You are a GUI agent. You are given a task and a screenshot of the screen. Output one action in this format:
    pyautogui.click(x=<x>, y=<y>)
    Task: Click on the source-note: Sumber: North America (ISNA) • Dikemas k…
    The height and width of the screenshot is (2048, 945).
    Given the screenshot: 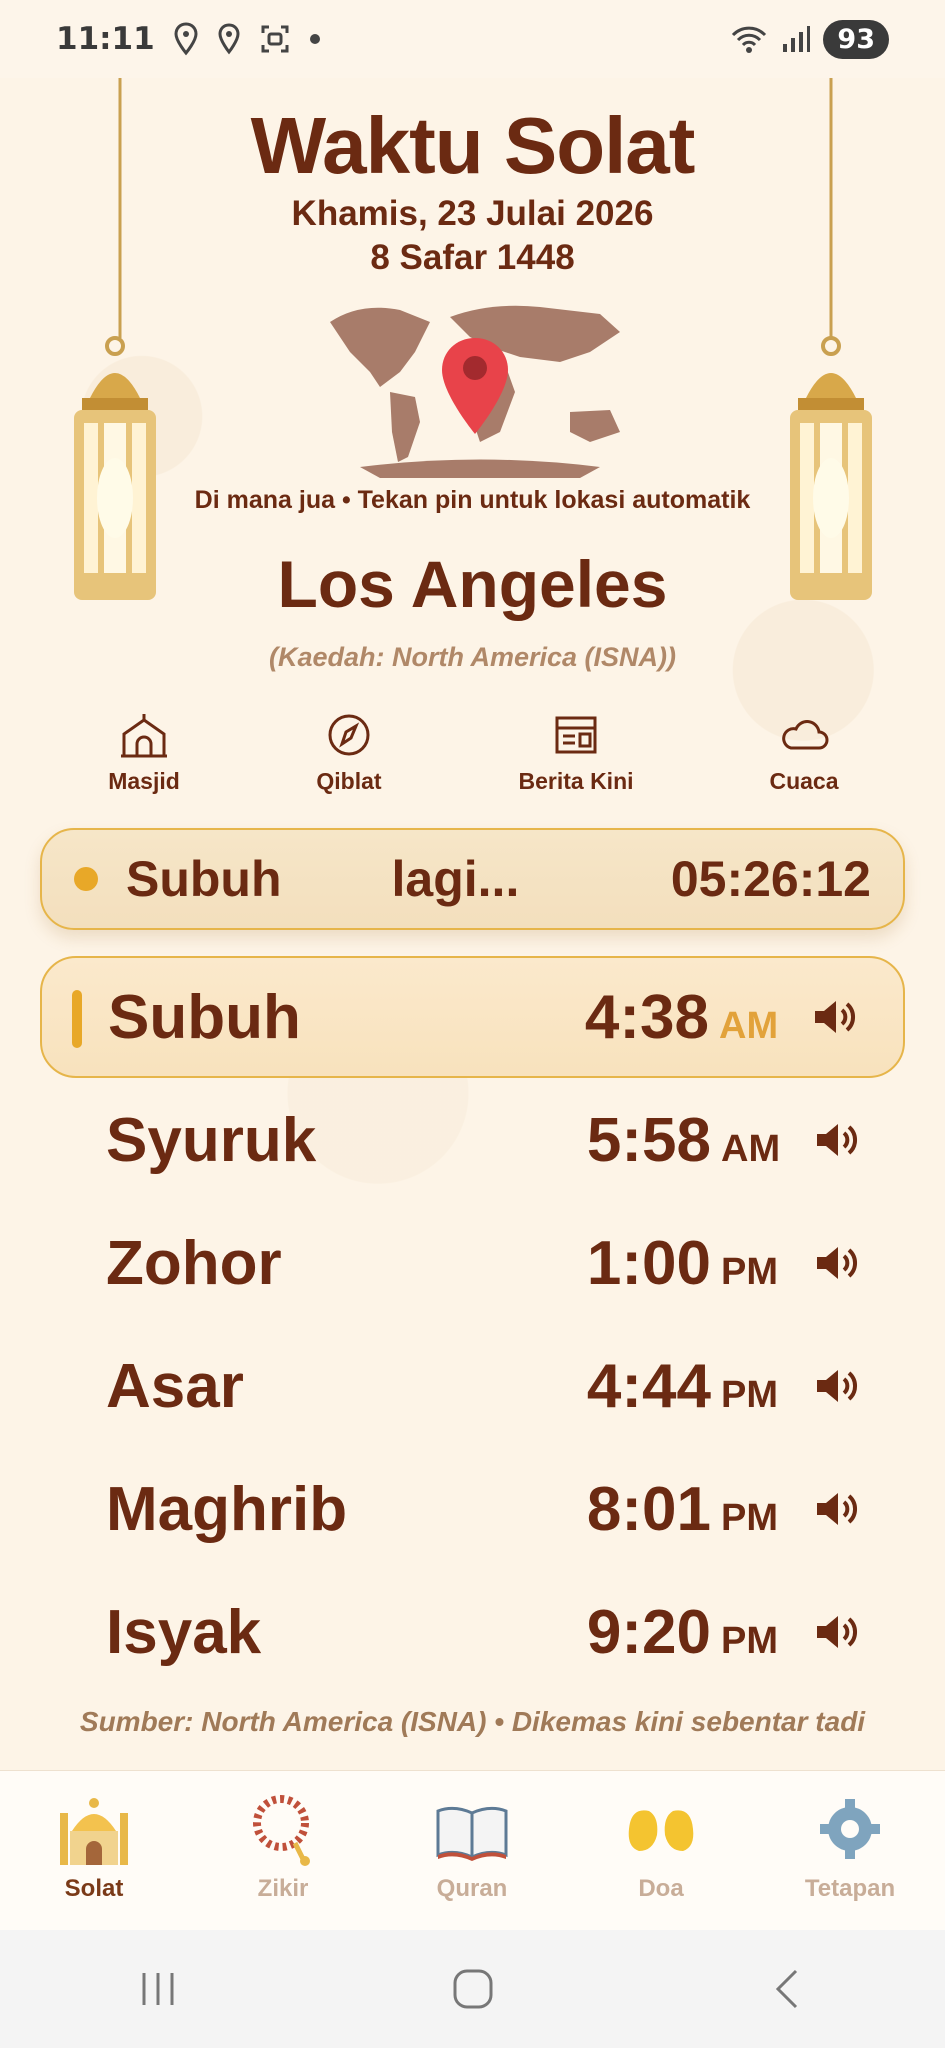 What is the action you would take?
    pyautogui.click(x=472, y=1721)
    